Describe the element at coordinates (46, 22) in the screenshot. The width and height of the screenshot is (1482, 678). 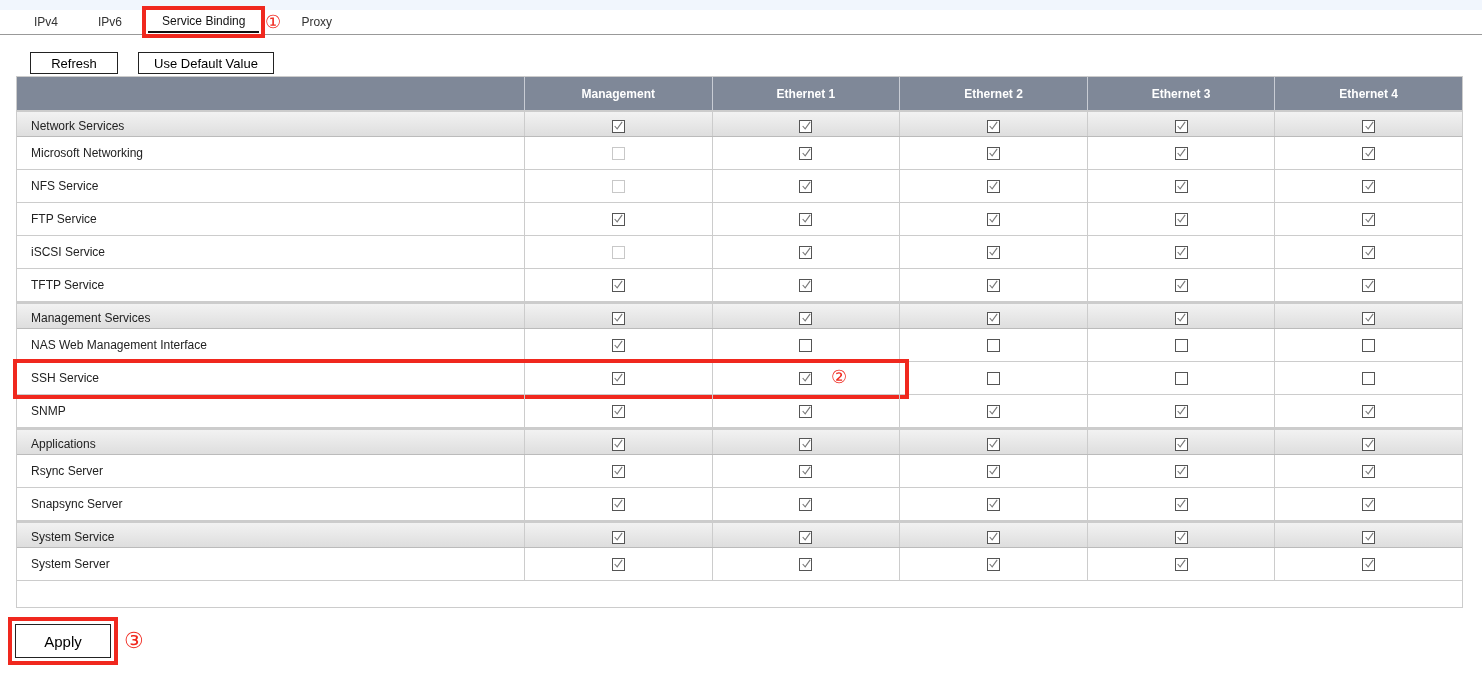
I see `tab: IPv4` at that location.